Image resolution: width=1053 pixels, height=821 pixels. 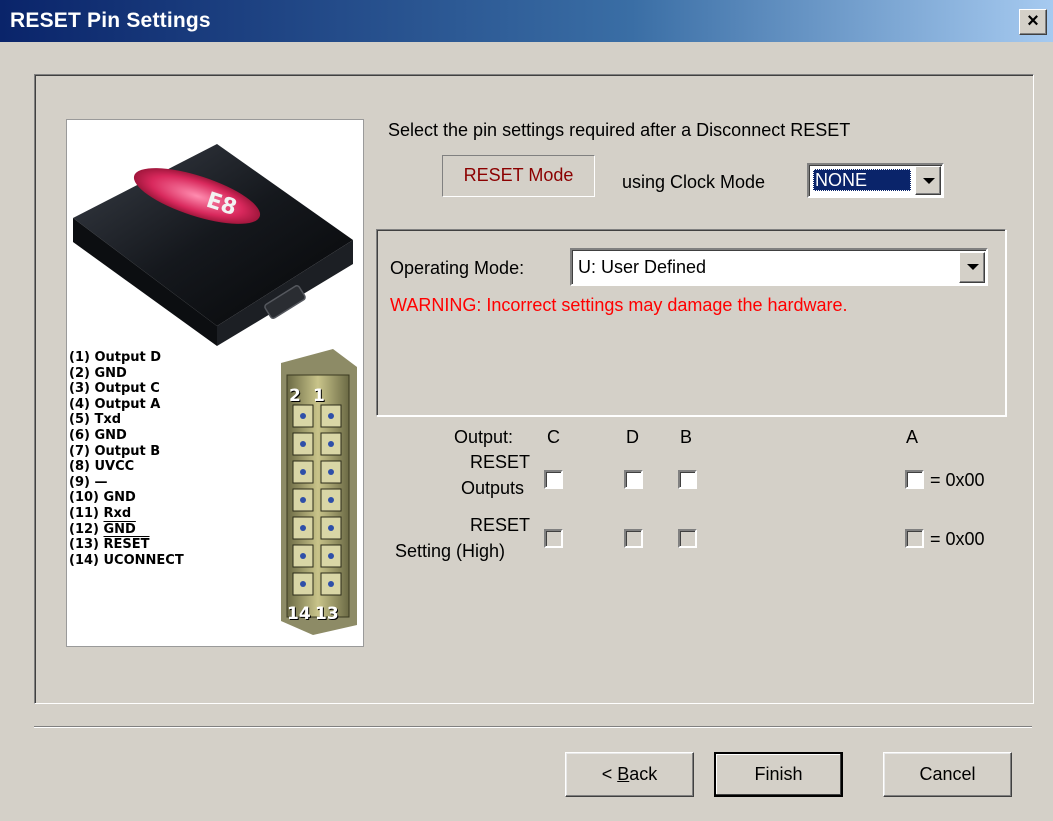 What do you see at coordinates (110, 20) in the screenshot?
I see `window-title: RESET Pin Settings` at bounding box center [110, 20].